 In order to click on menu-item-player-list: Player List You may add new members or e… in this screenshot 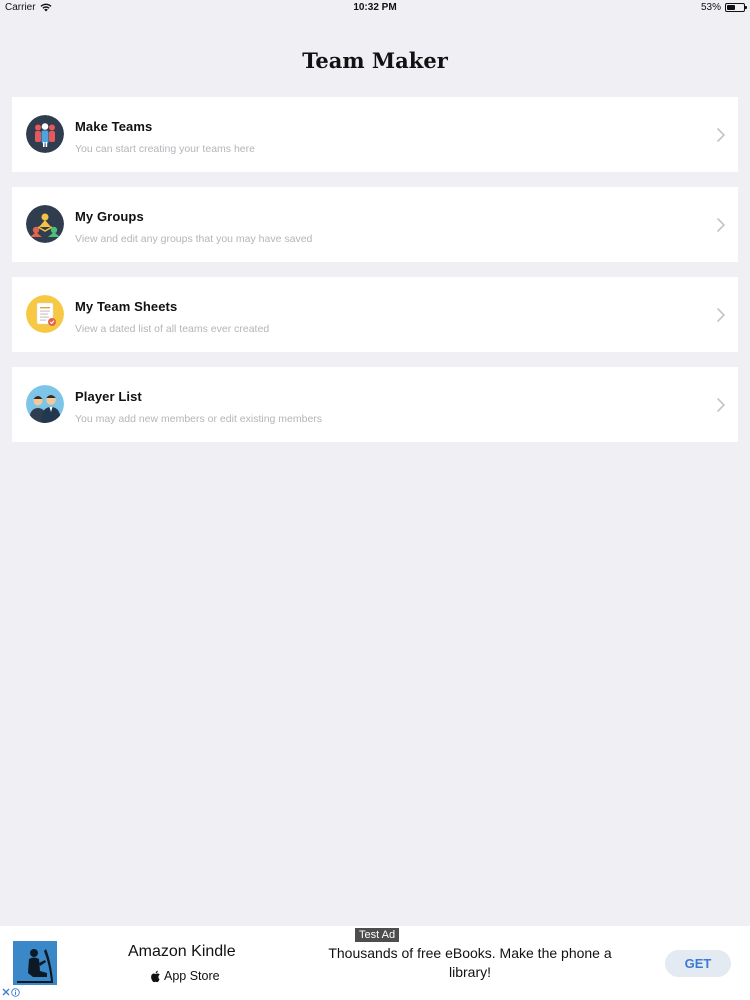, I will do `click(375, 404)`.